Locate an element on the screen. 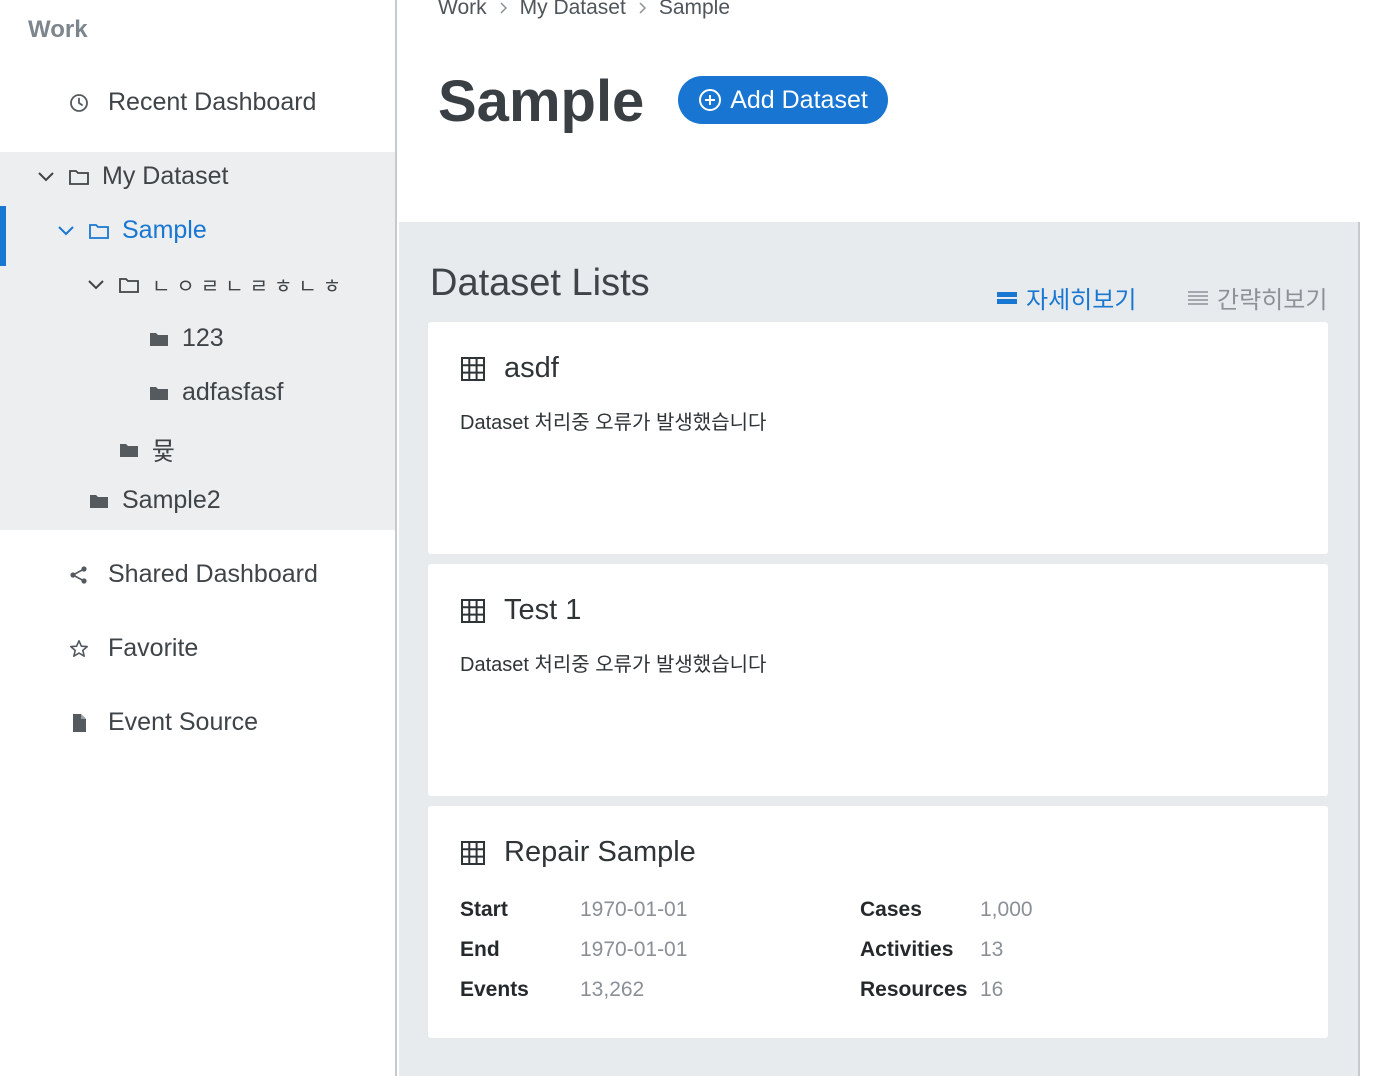  tree-item-label: My Dataset is located at coordinates (165, 176).